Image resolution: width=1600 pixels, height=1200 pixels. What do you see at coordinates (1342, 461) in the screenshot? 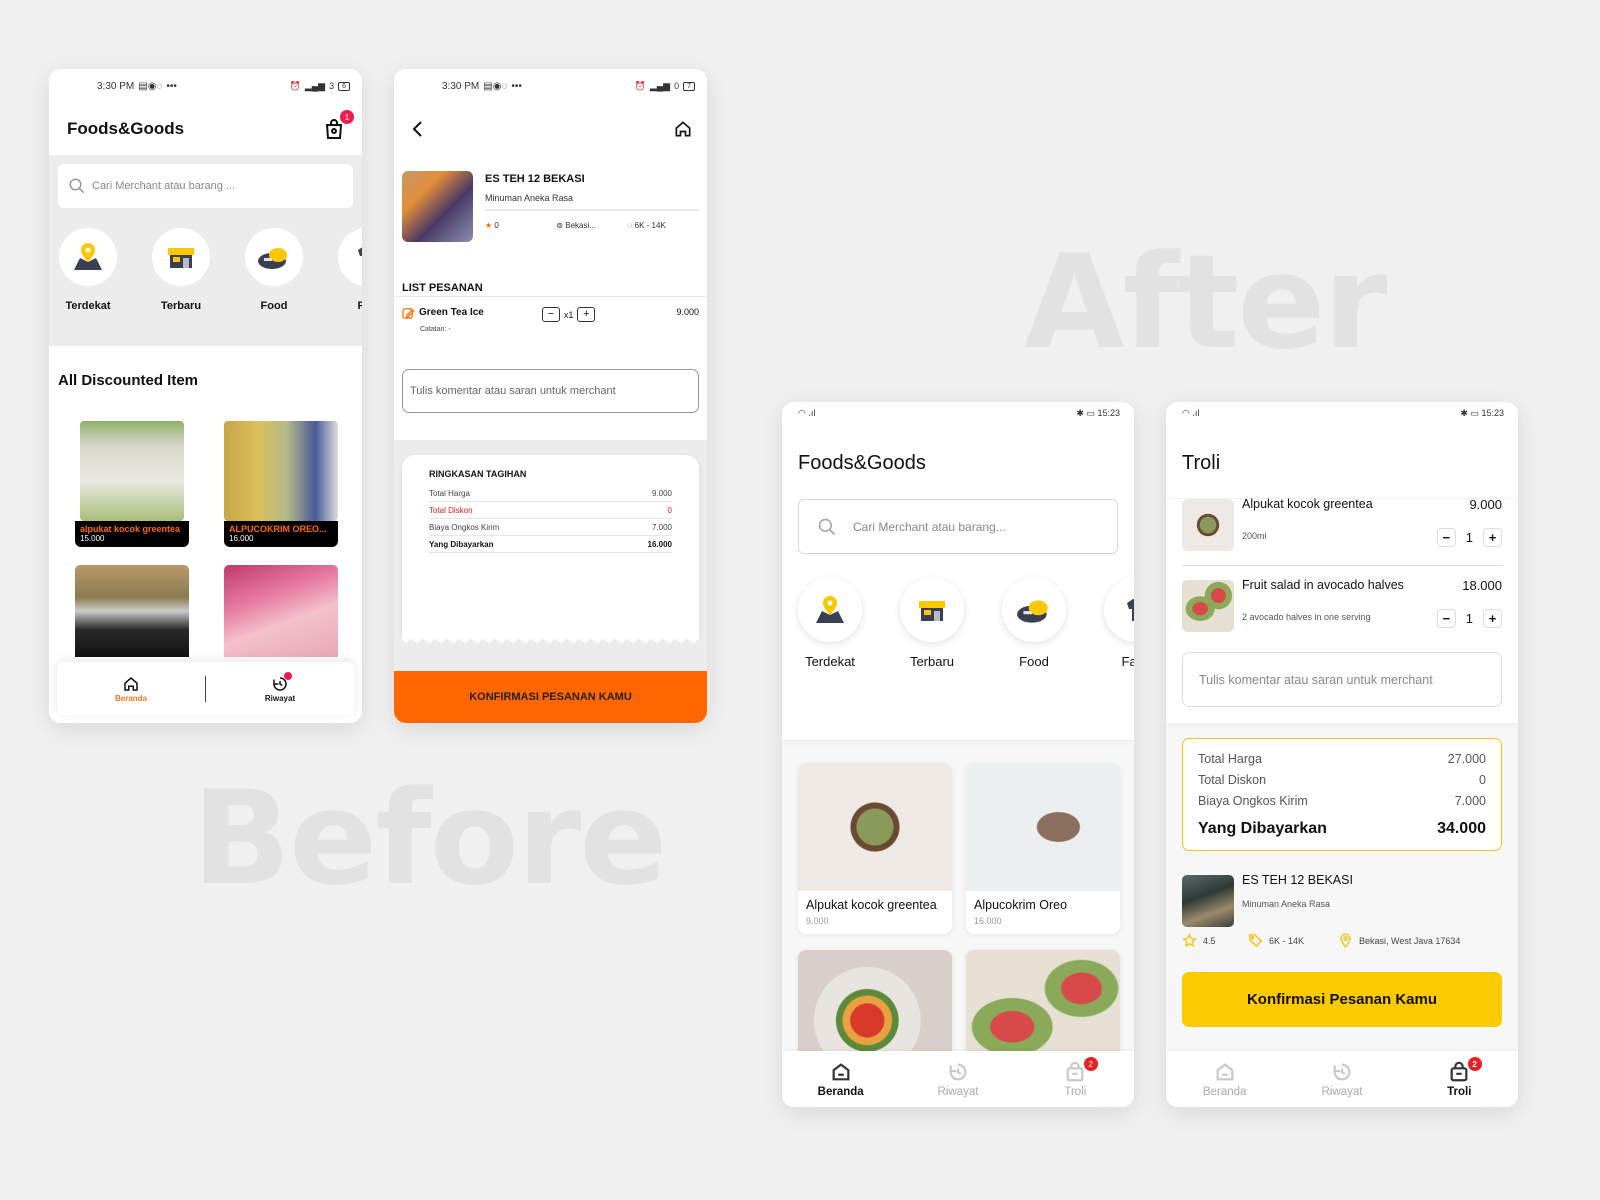
I see `page-title: Troli` at bounding box center [1342, 461].